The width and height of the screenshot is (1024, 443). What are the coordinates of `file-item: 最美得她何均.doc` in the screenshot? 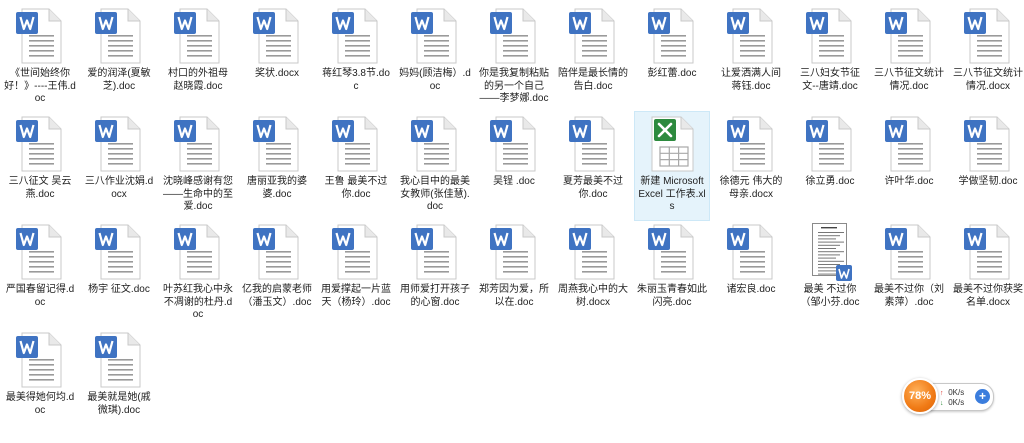 It's located at (40, 382).